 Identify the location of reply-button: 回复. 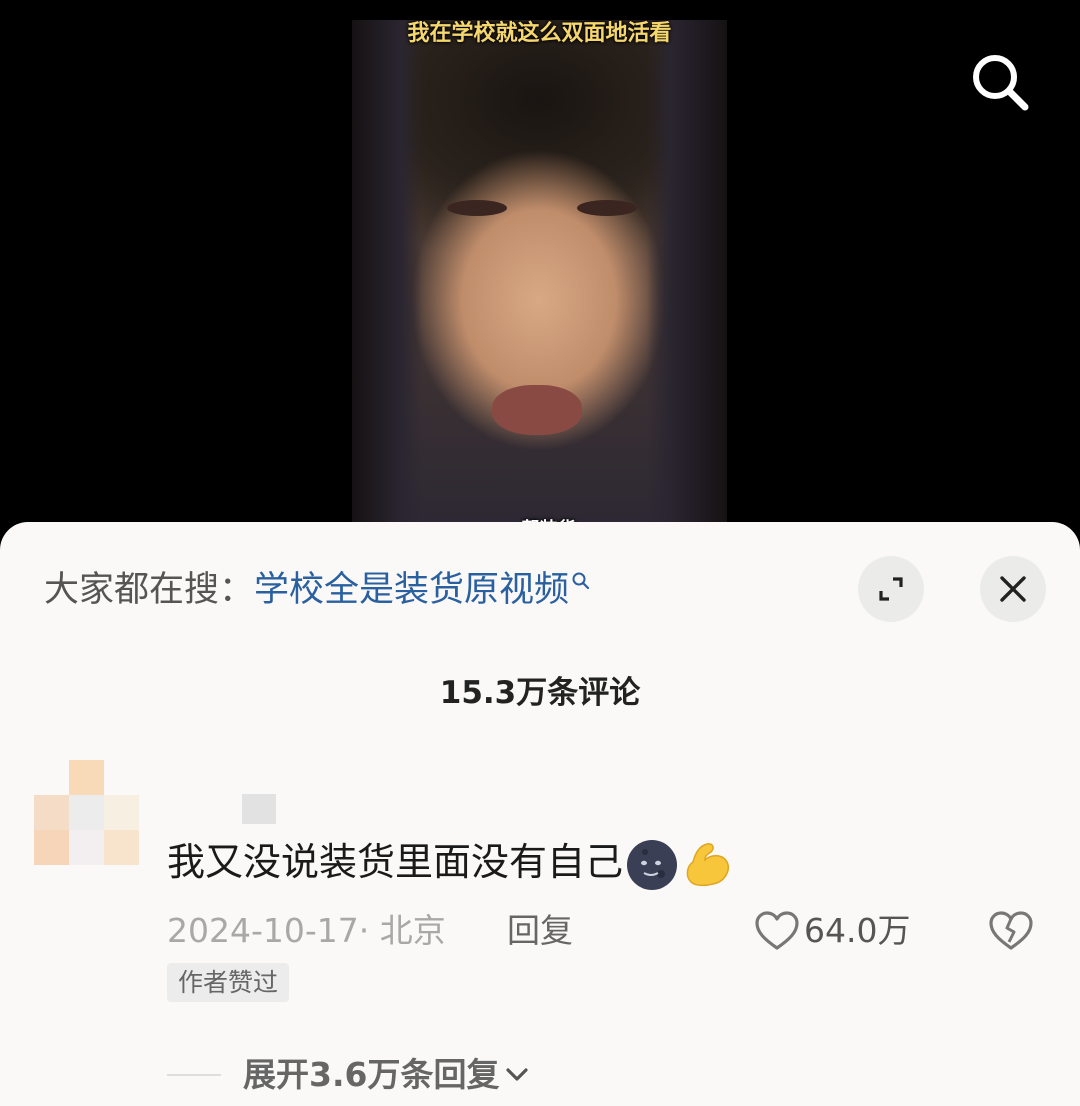
(540, 931).